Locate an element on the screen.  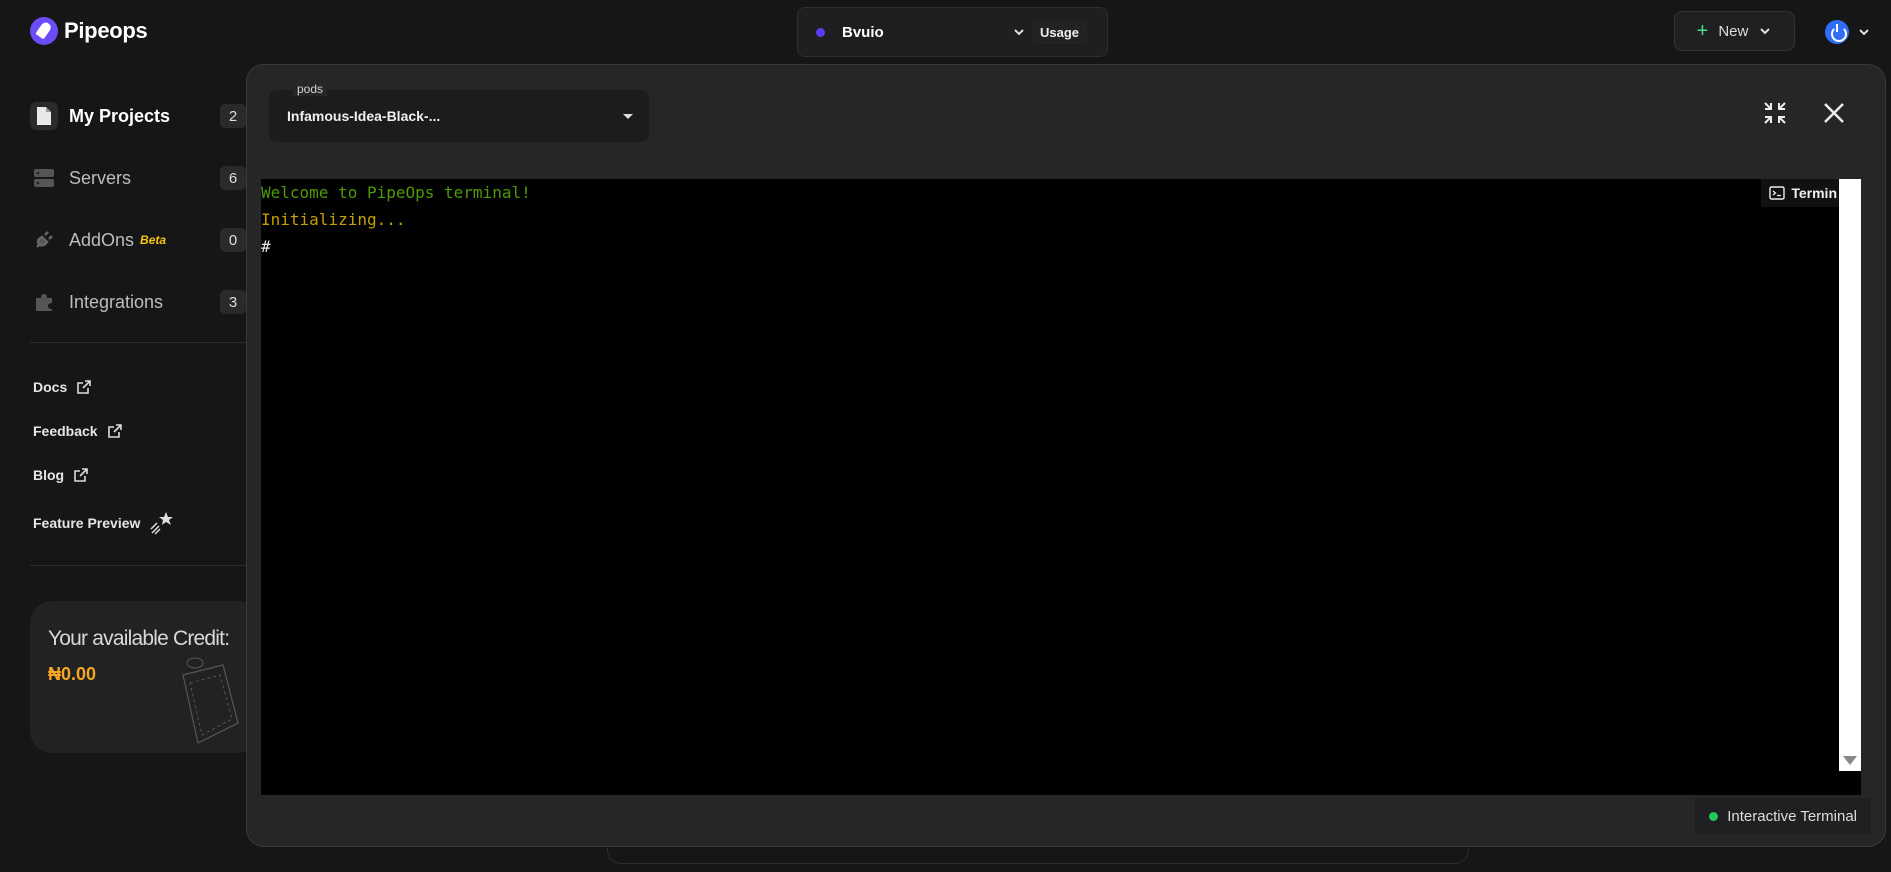
sidebar-item-servers: Servers 6 is located at coordinates (138, 178).